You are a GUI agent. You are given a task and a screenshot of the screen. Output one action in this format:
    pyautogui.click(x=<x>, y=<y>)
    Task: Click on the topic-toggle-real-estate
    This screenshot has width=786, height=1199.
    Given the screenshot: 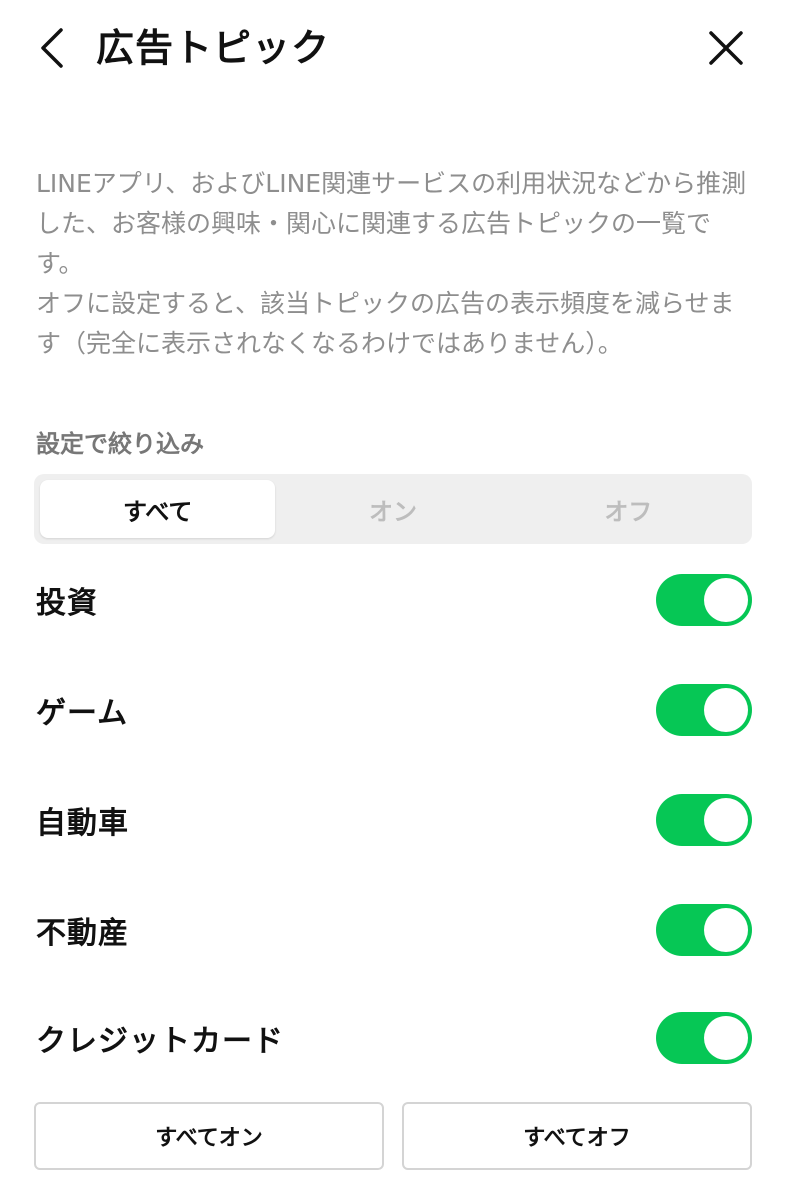 What is the action you would take?
    pyautogui.click(x=704, y=930)
    